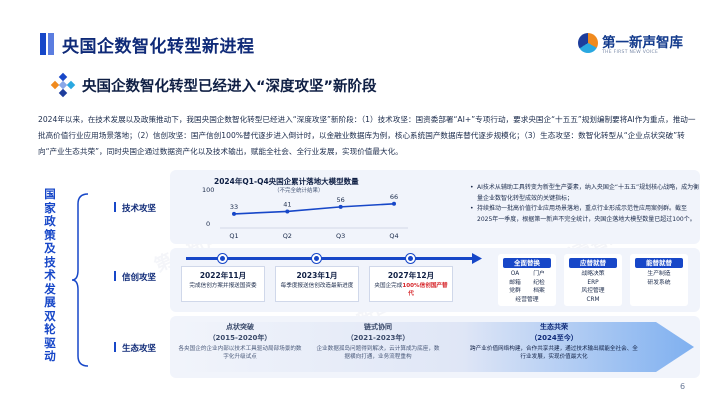 The image size is (720, 404). What do you see at coordinates (80, 280) in the screenshot?
I see `brace-bracket` at bounding box center [80, 280].